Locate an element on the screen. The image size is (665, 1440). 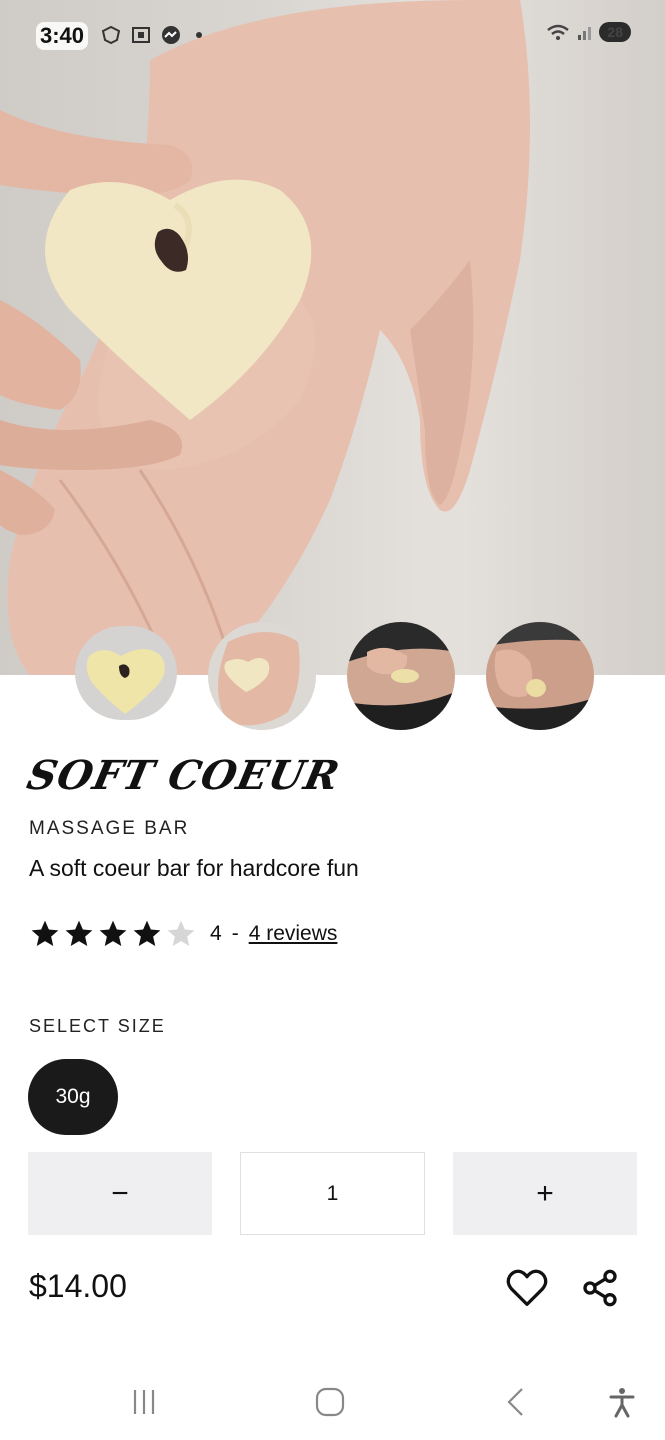
select-size-heading: SELECT SIZE is located at coordinates (97, 1026).